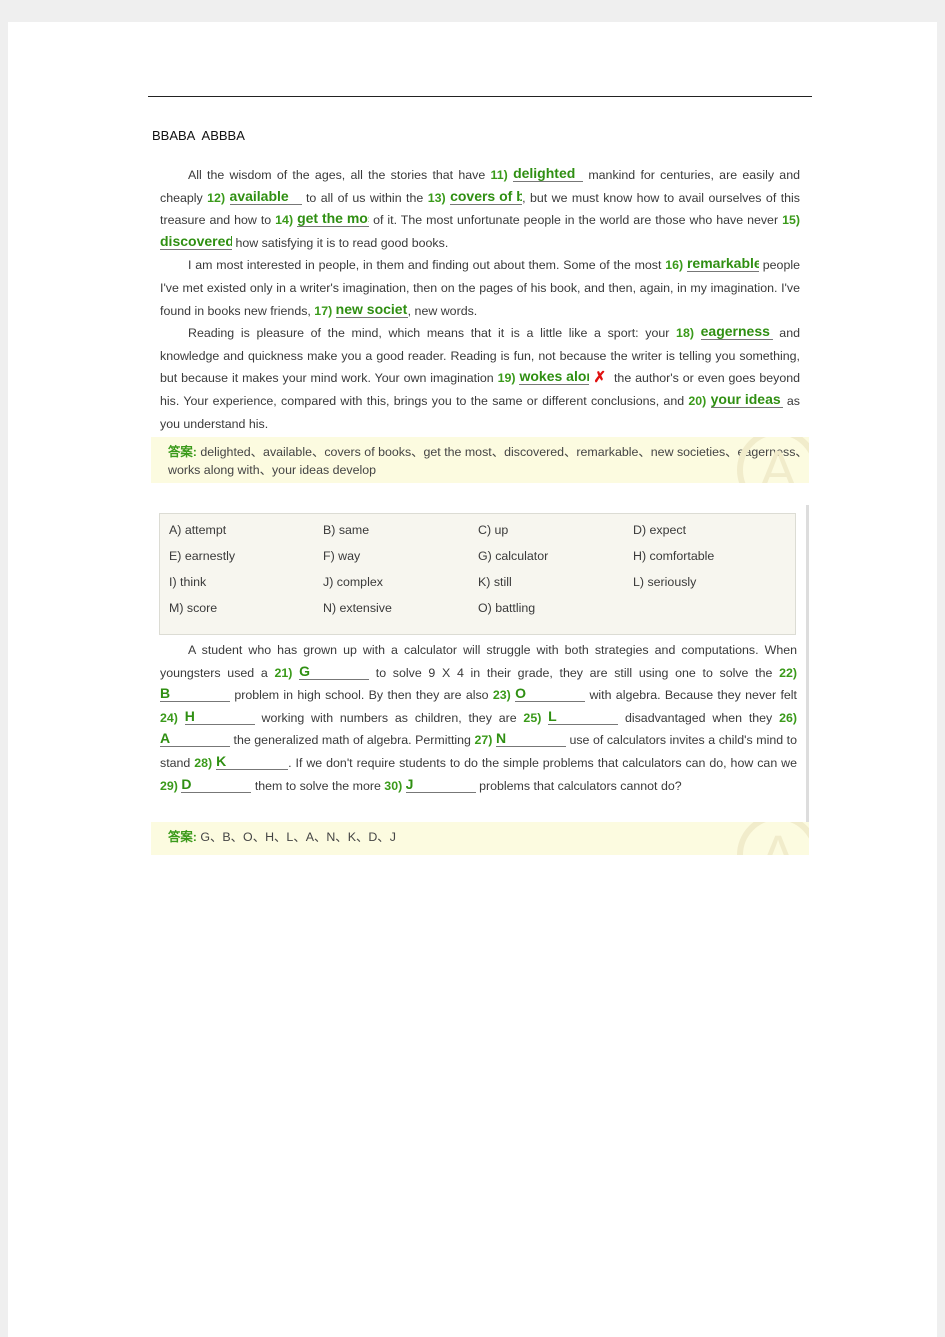 The height and width of the screenshot is (1337, 945). What do you see at coordinates (807, 680) in the screenshot?
I see `image-border` at bounding box center [807, 680].